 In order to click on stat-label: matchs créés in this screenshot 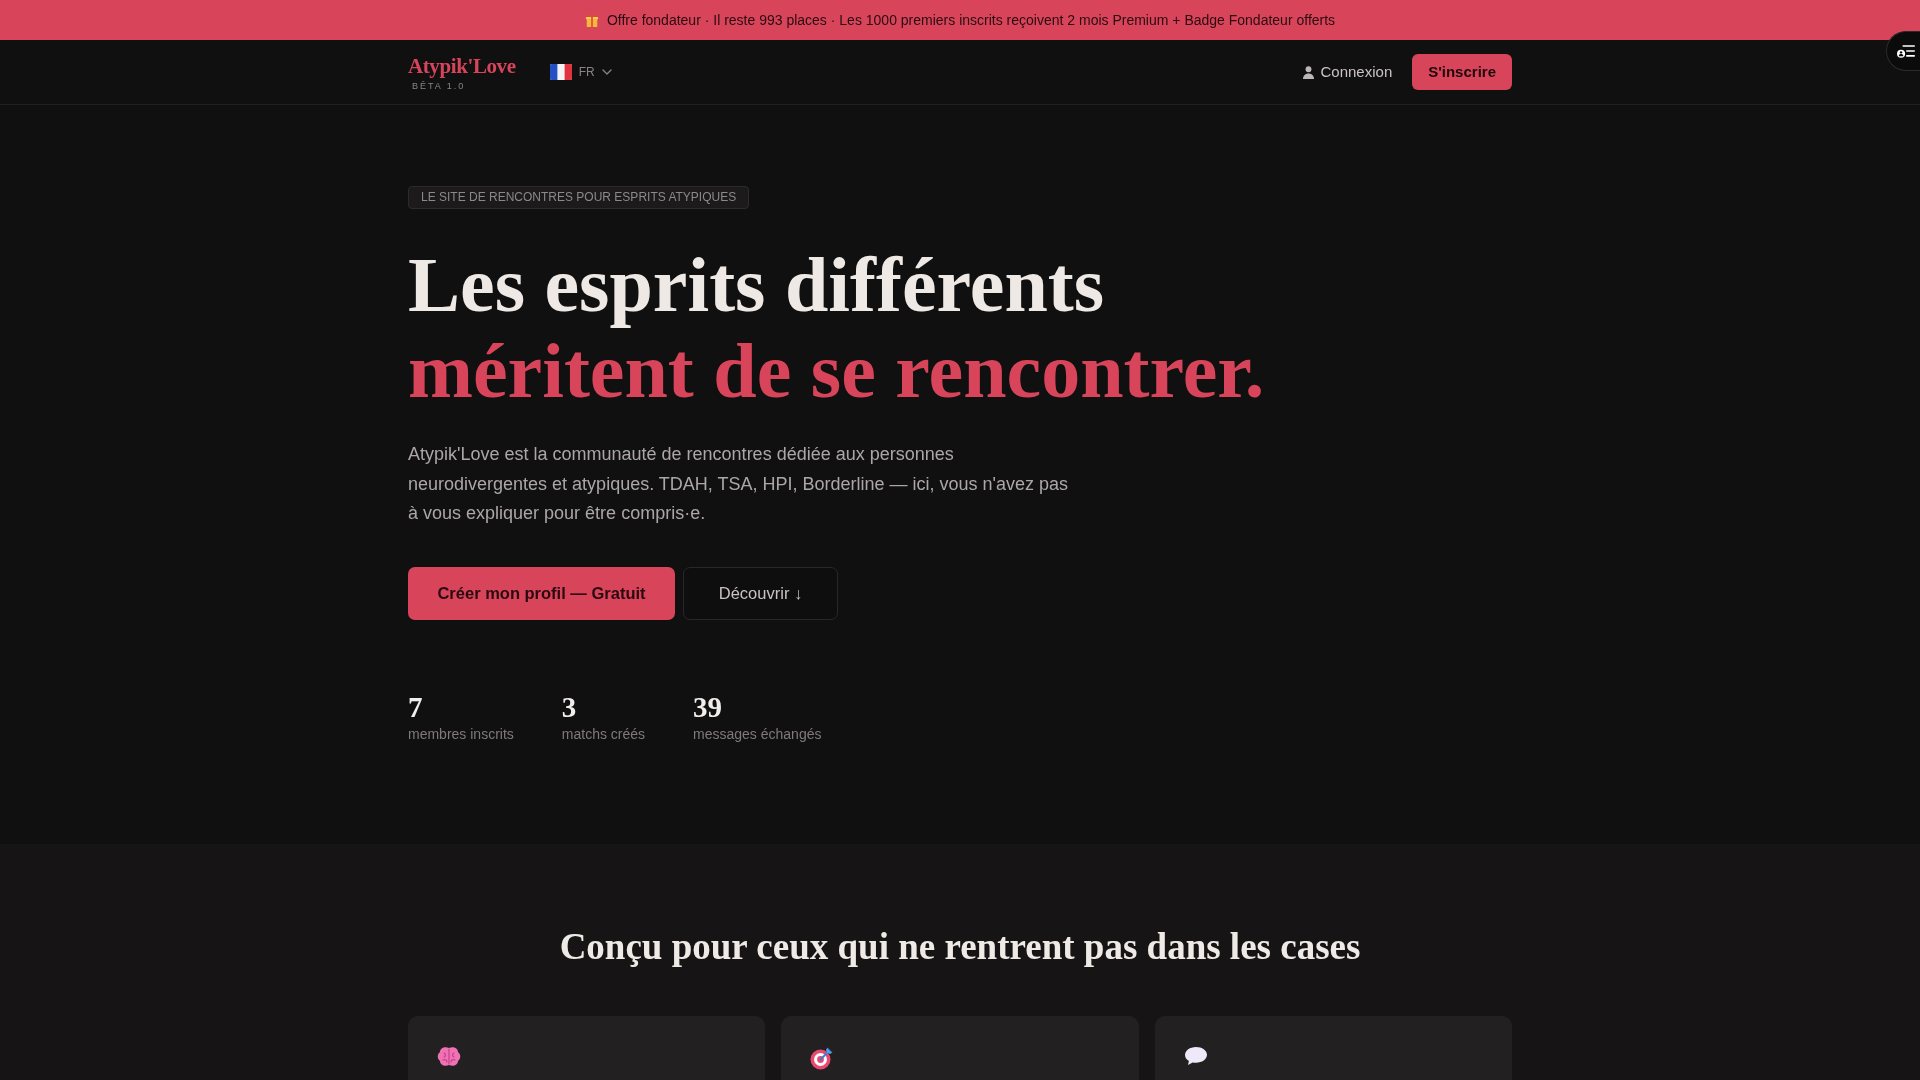, I will do `click(603, 733)`.